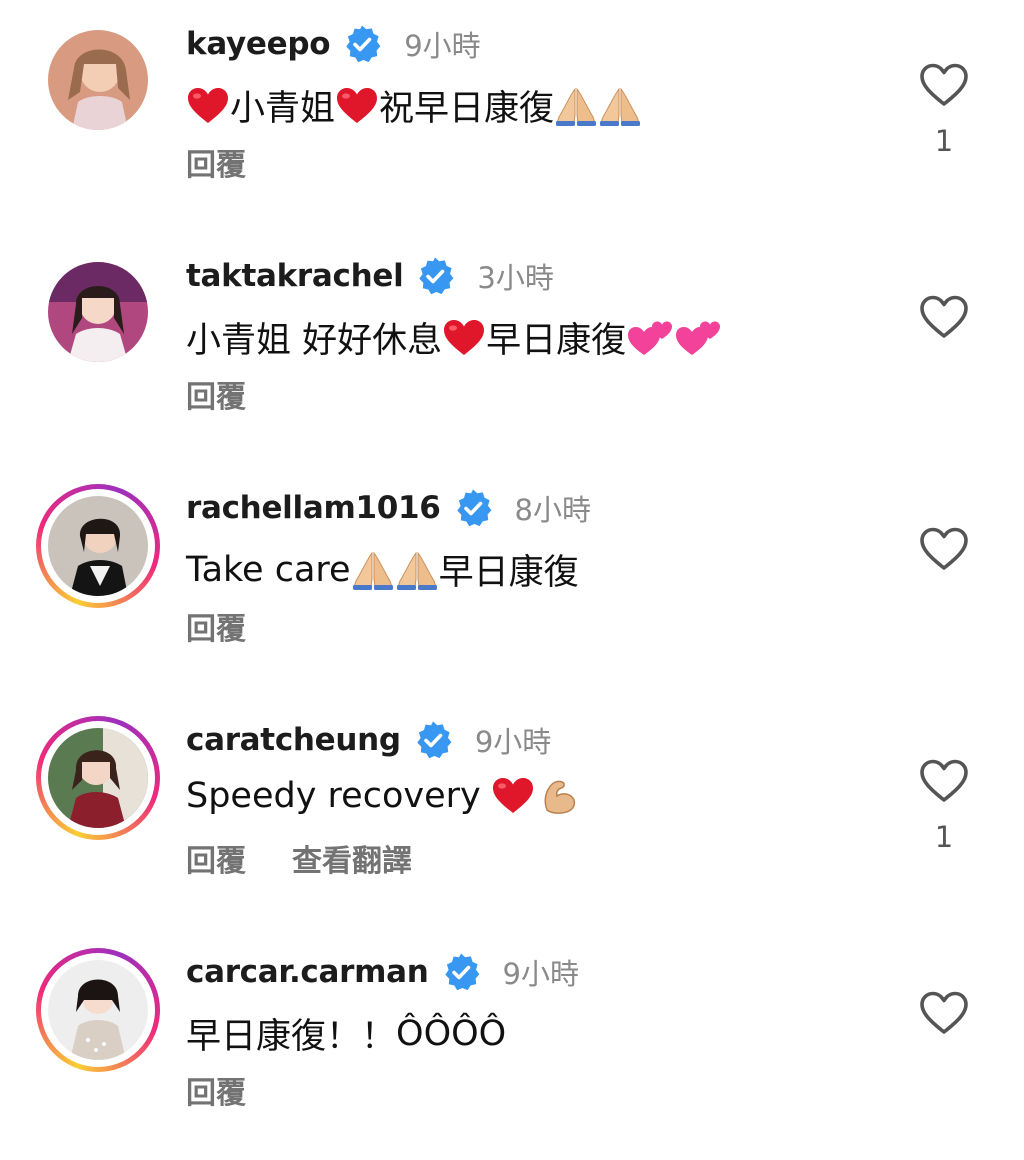 The height and width of the screenshot is (1160, 1024). I want to click on comment-header: taktakrachel 3小時, so click(370, 276).